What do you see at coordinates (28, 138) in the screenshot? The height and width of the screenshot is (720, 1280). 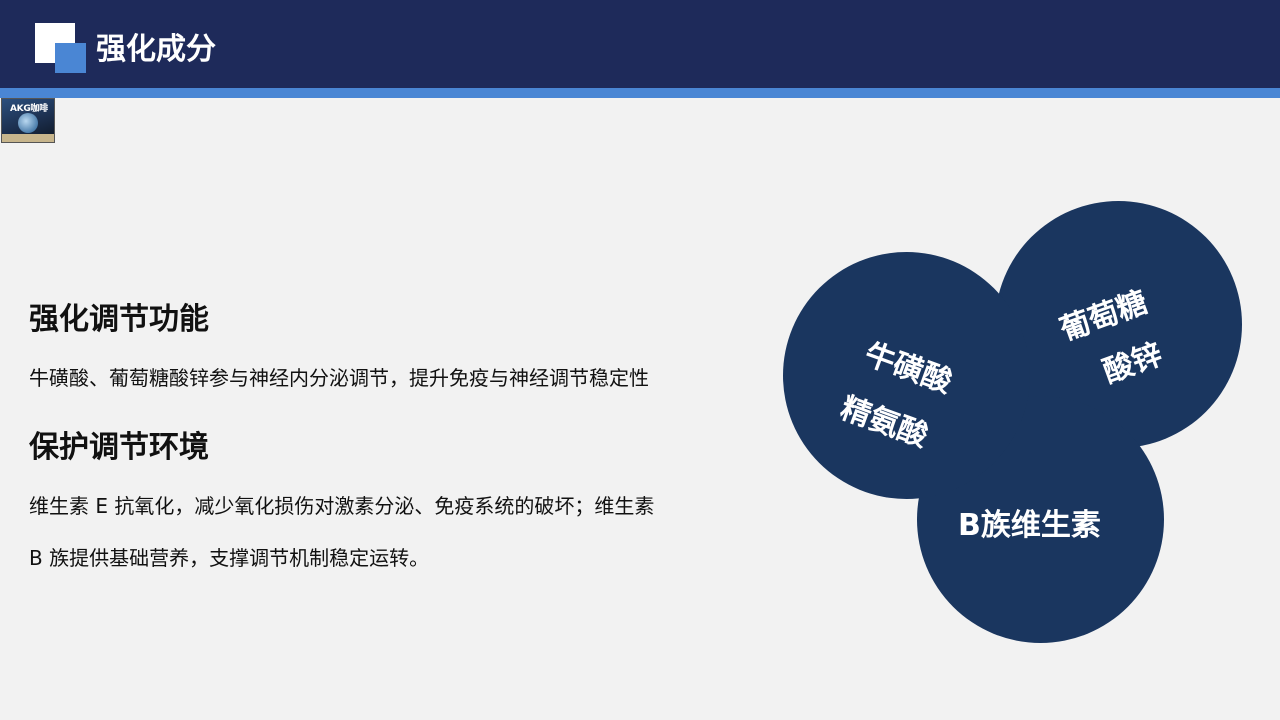 I see `product-band-graphic` at bounding box center [28, 138].